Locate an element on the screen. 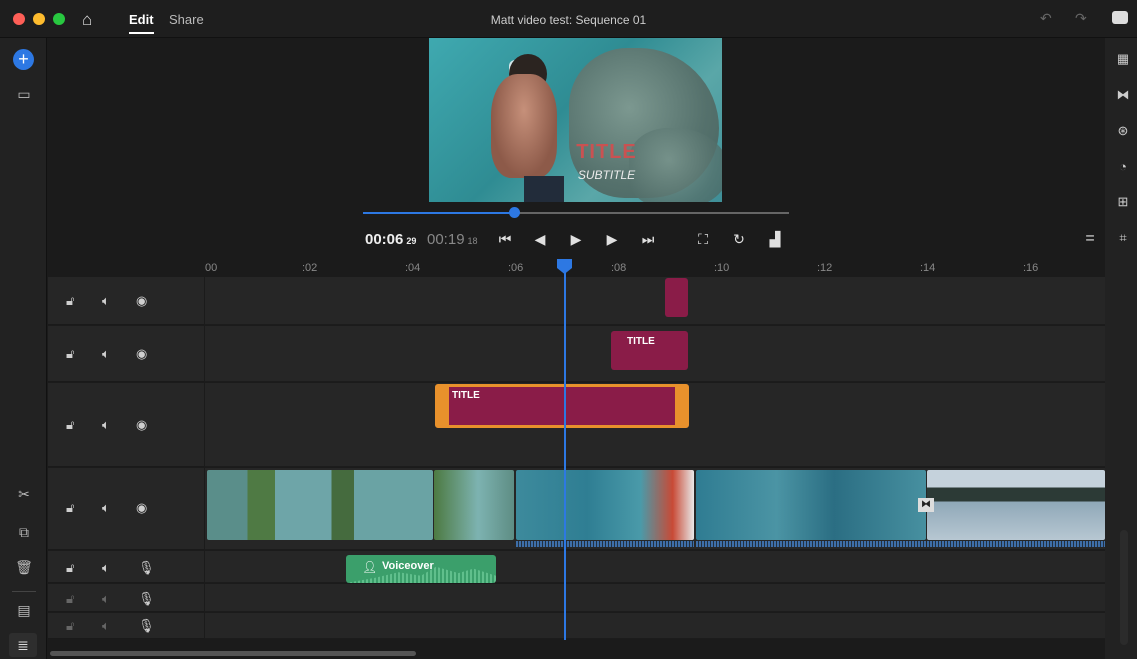 This screenshot has height=659, width=1137. program-monitor: TITLE SUBTITLE is located at coordinates (575, 120).